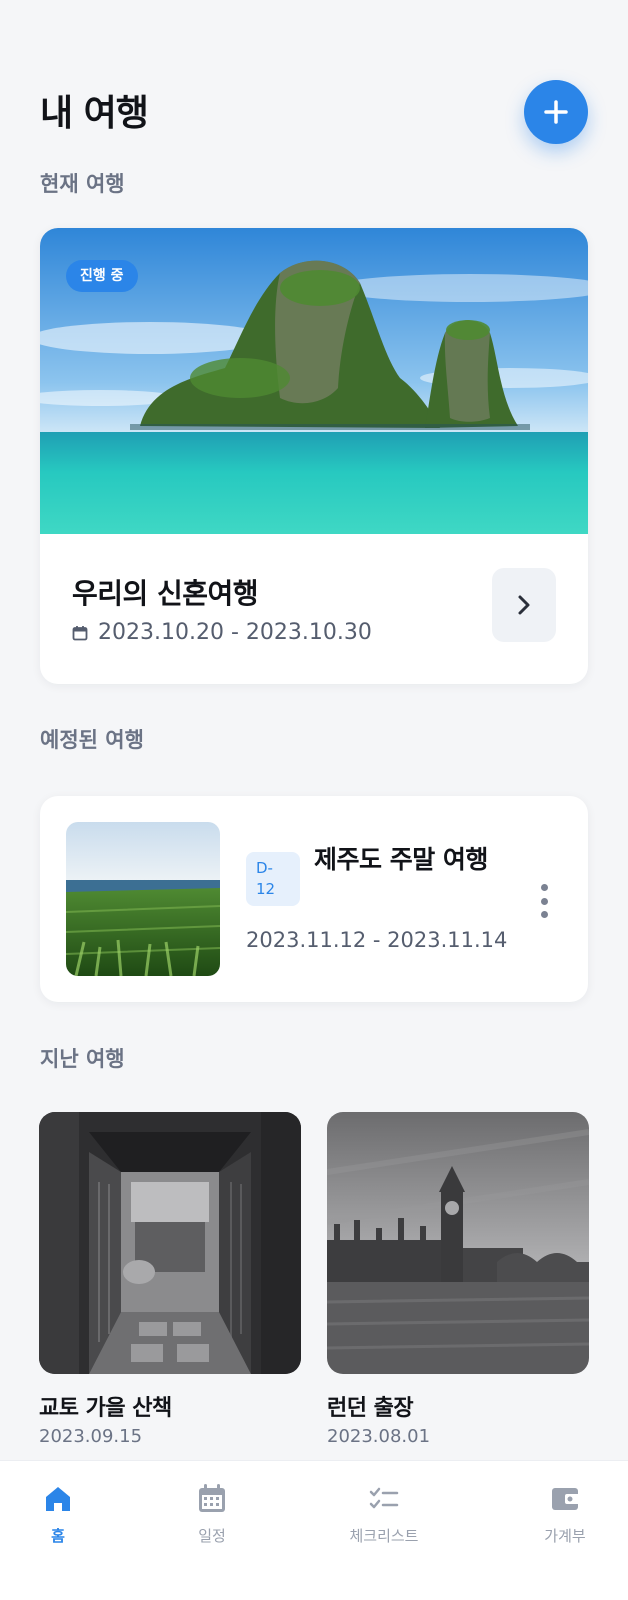  I want to click on bottom-nav: 홈 일정 체크리스트 가계부, so click(314, 1530).